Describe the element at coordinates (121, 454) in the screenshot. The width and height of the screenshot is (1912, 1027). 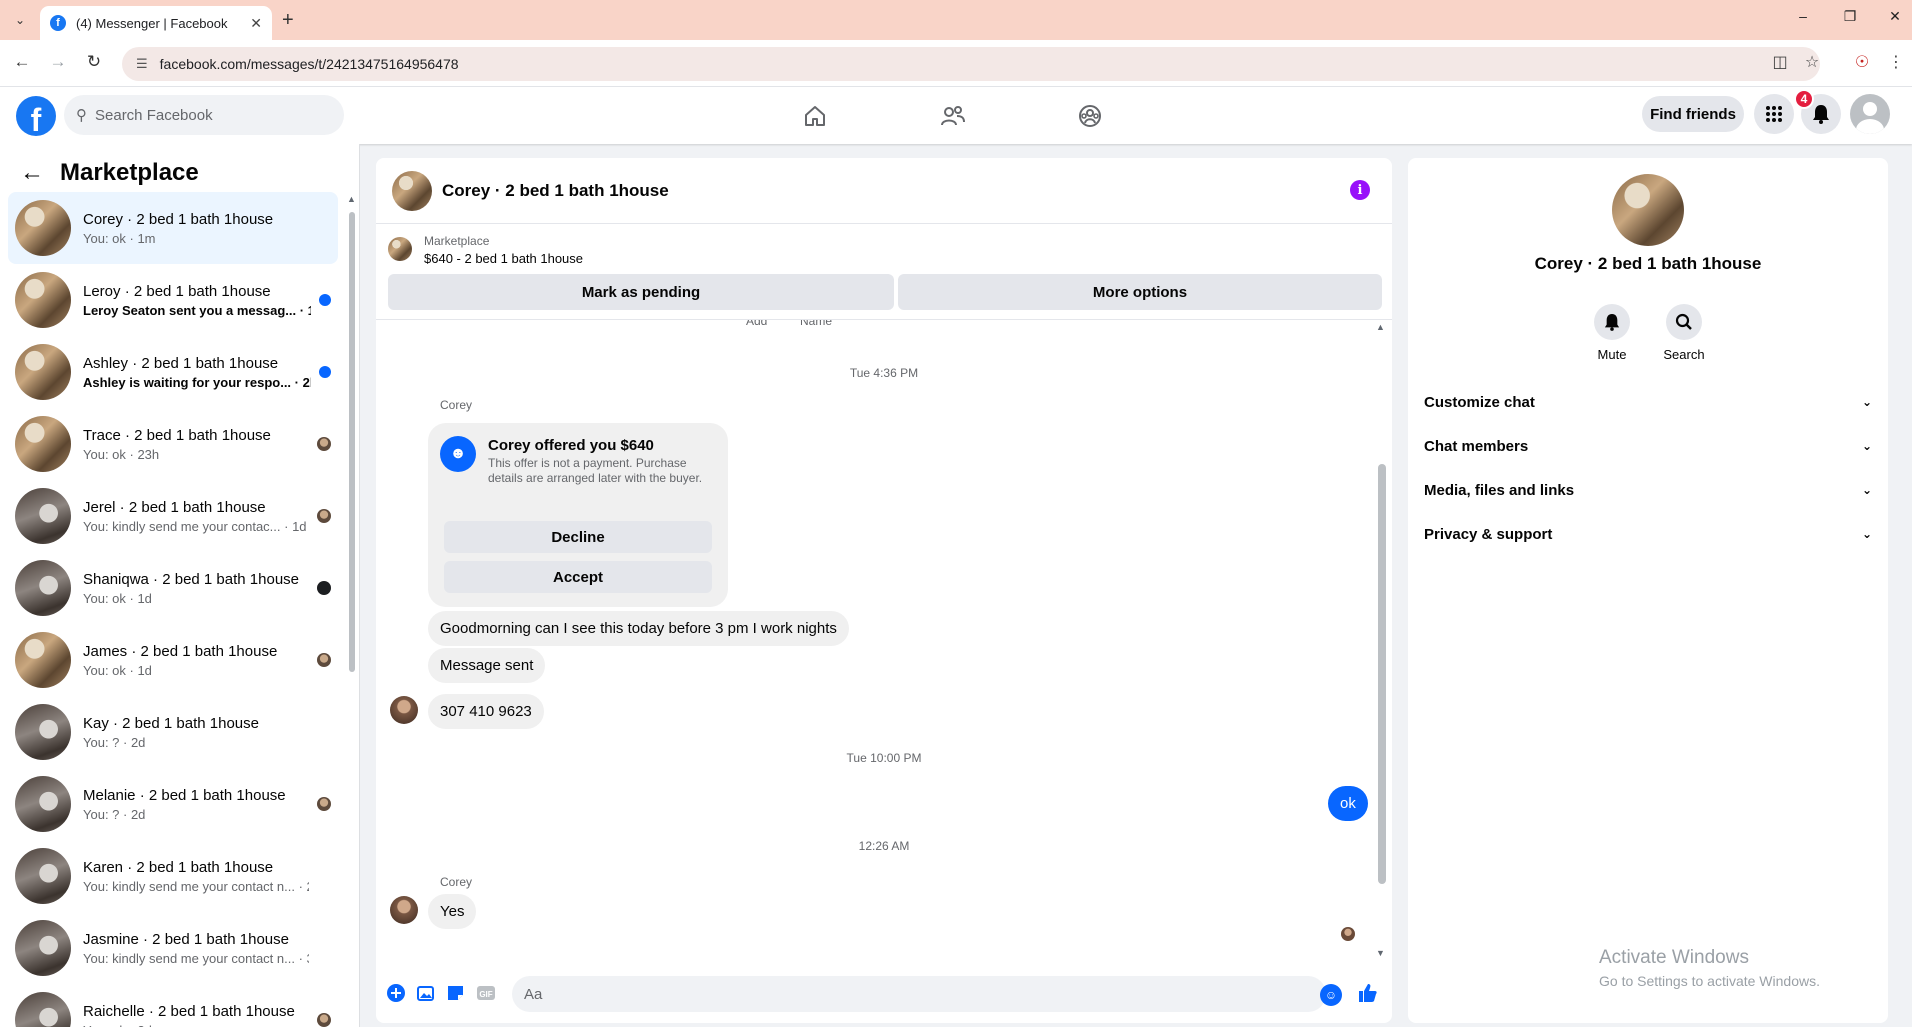
I see `conversation-preview: You: ok · 23h` at that location.